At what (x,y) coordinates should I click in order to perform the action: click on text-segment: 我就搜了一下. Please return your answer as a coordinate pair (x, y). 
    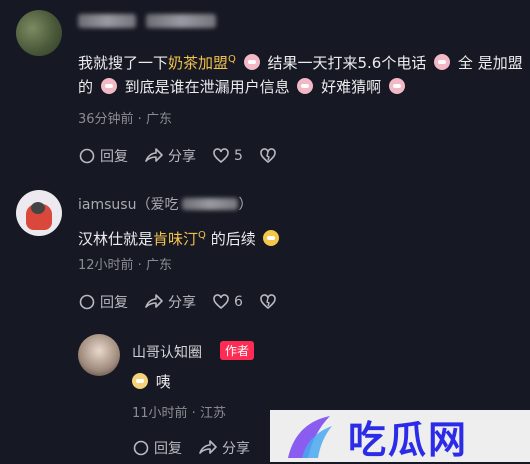
    Looking at the image, I should click on (123, 63).